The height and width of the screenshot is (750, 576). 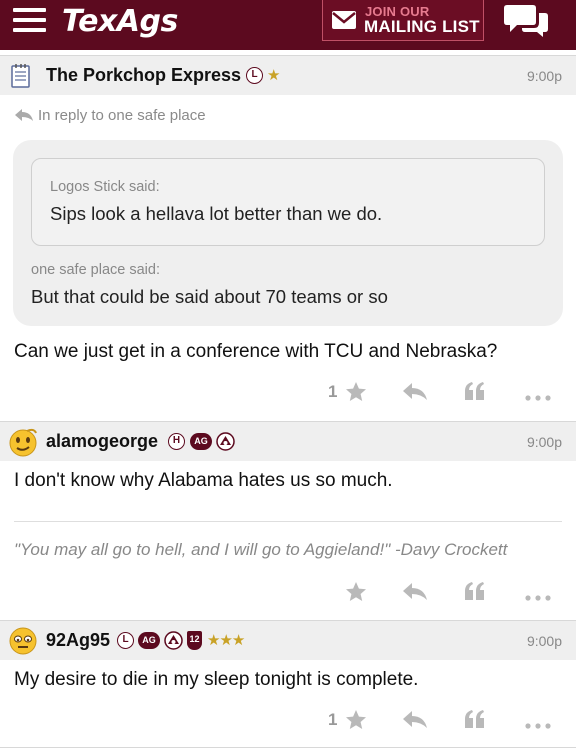 I want to click on post-header: alamogeorge H AG 9:00p, so click(x=288, y=441).